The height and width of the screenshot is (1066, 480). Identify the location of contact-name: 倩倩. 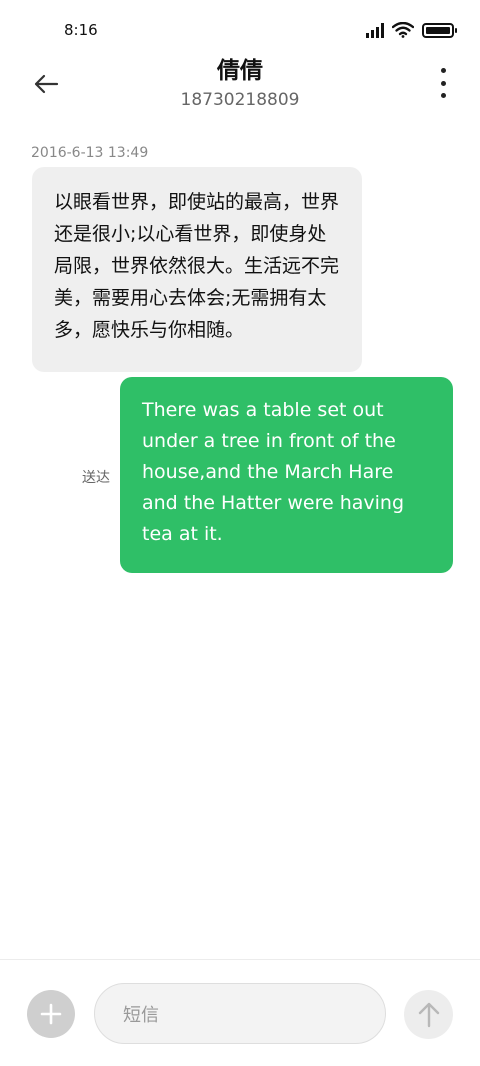
(240, 71).